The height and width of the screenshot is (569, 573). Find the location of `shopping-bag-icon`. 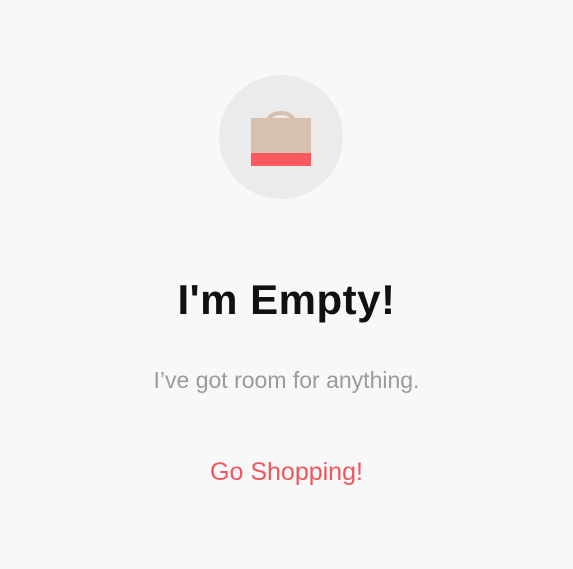

shopping-bag-icon is located at coordinates (281, 135).